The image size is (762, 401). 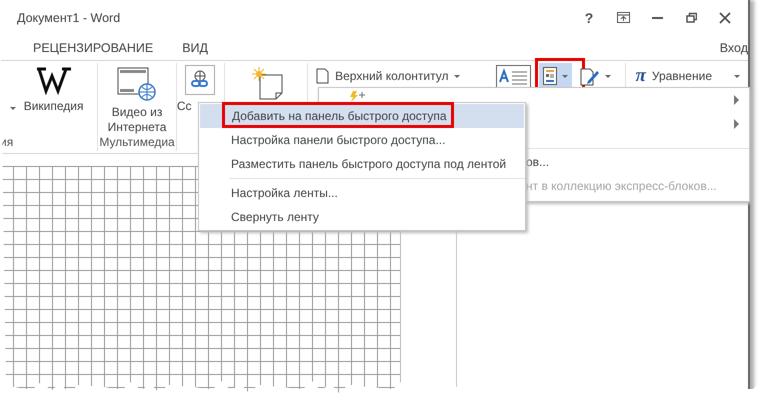 I want to click on group-label: Мультимедиа, so click(x=137, y=142).